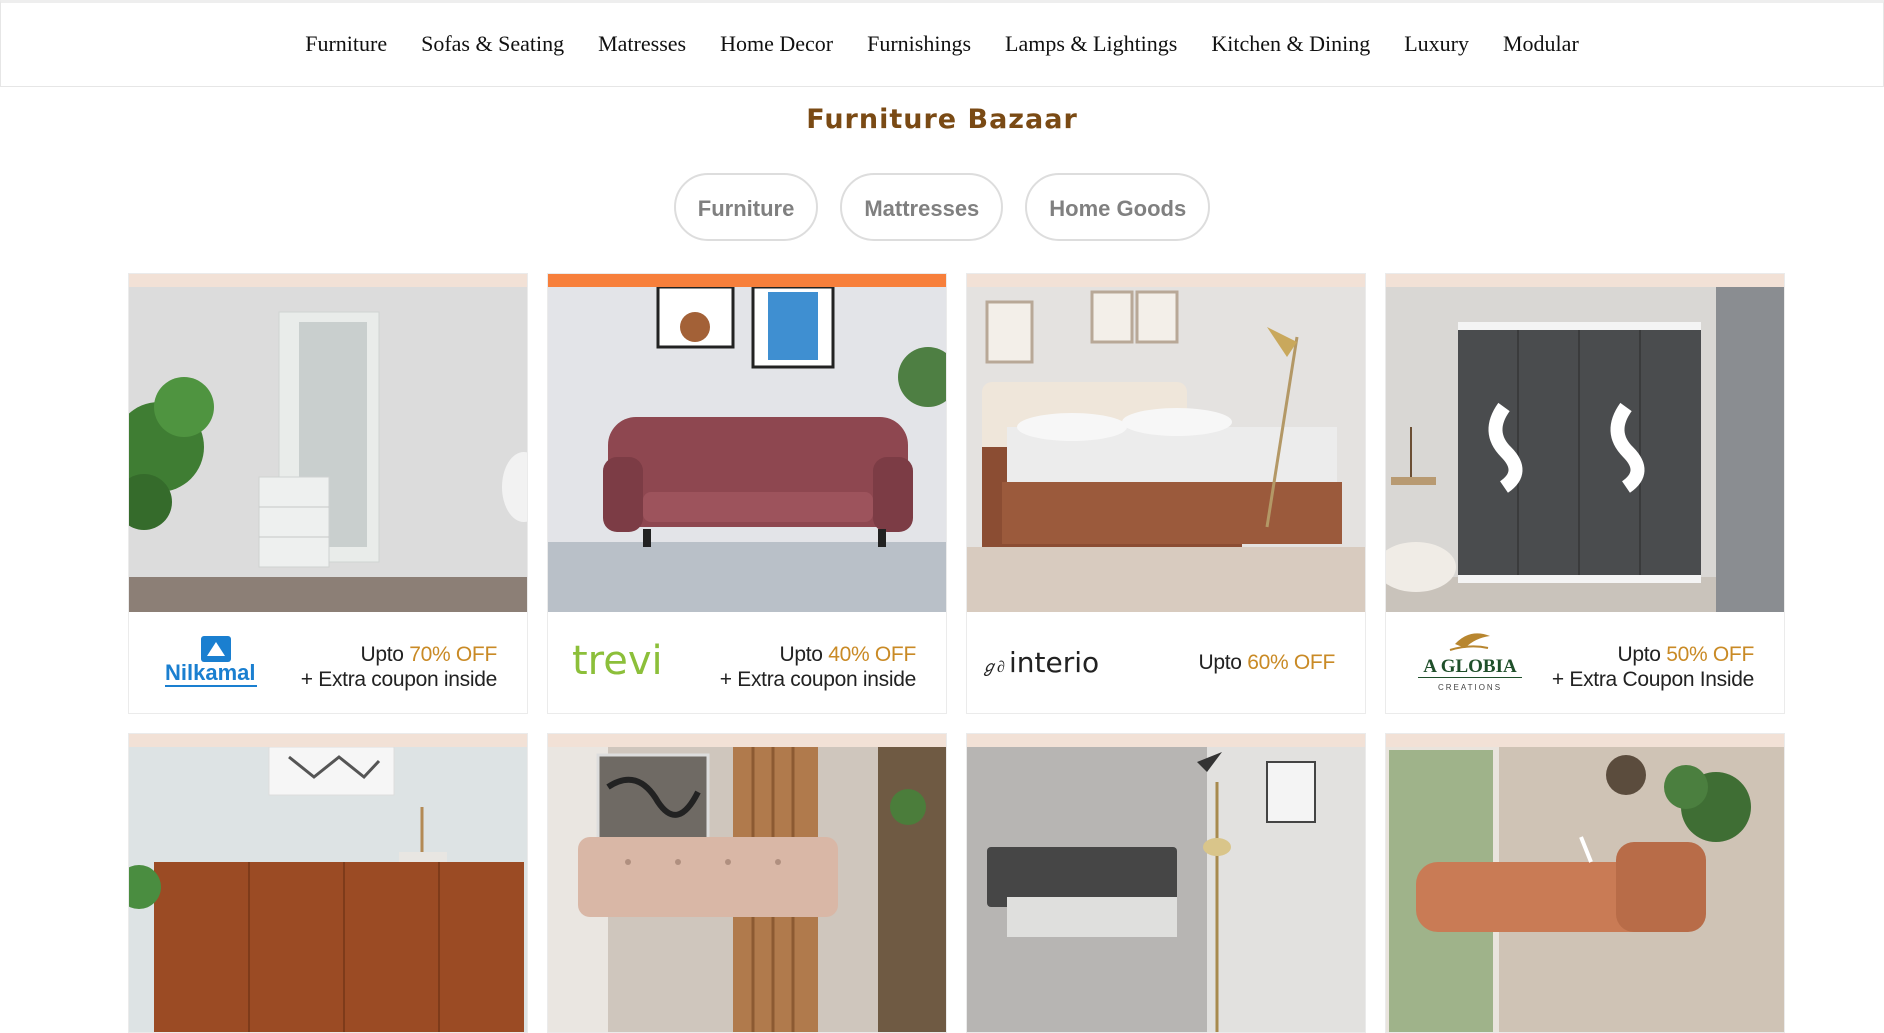 This screenshot has width=1884, height=1033. I want to click on offer-percent: 70% OFF, so click(453, 654).